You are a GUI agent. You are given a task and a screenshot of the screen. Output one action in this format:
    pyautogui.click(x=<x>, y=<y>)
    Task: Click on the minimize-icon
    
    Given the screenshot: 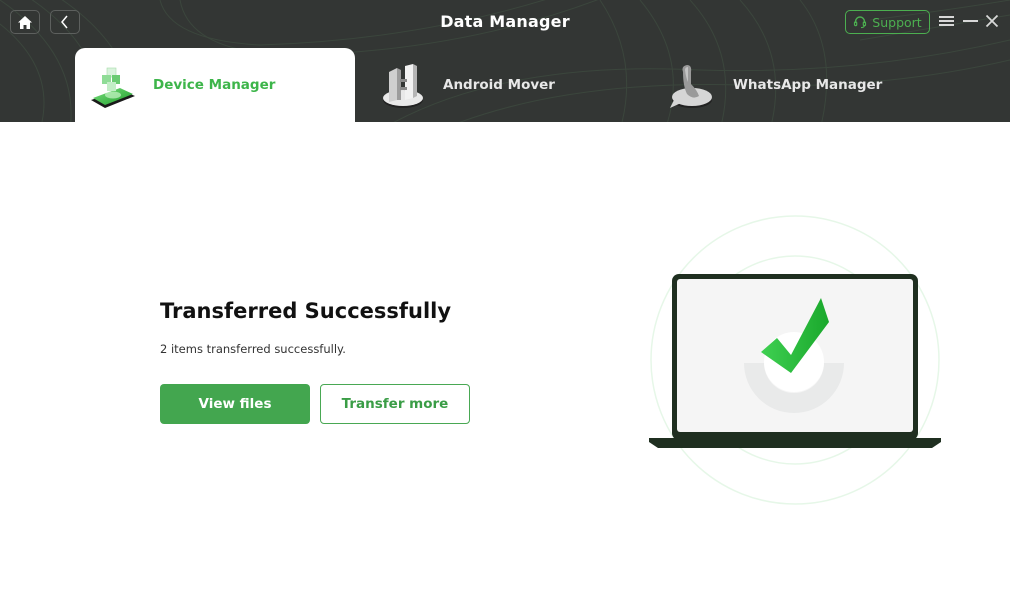 What is the action you would take?
    pyautogui.click(x=970, y=21)
    